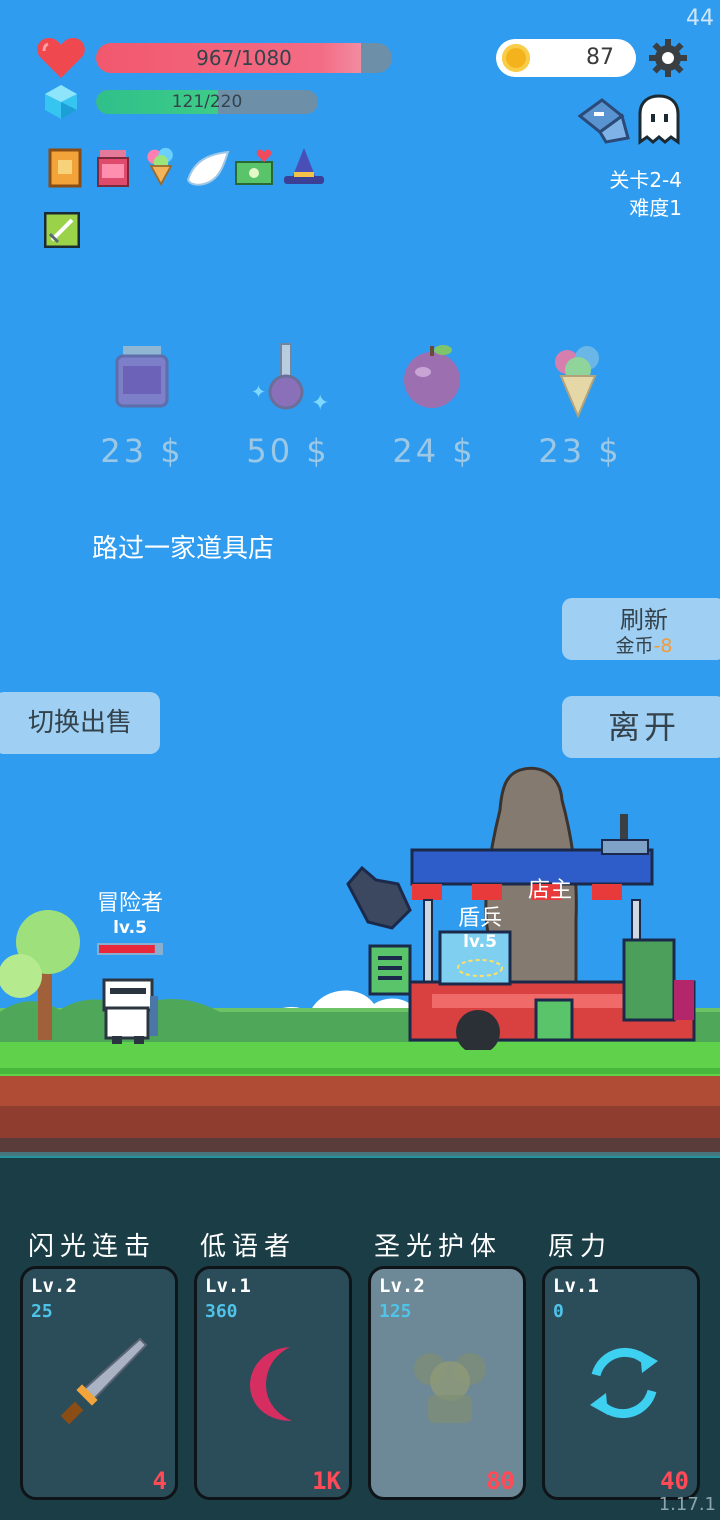 This screenshot has height=1520, width=720. I want to click on hero-name: 冒险者, so click(129, 903).